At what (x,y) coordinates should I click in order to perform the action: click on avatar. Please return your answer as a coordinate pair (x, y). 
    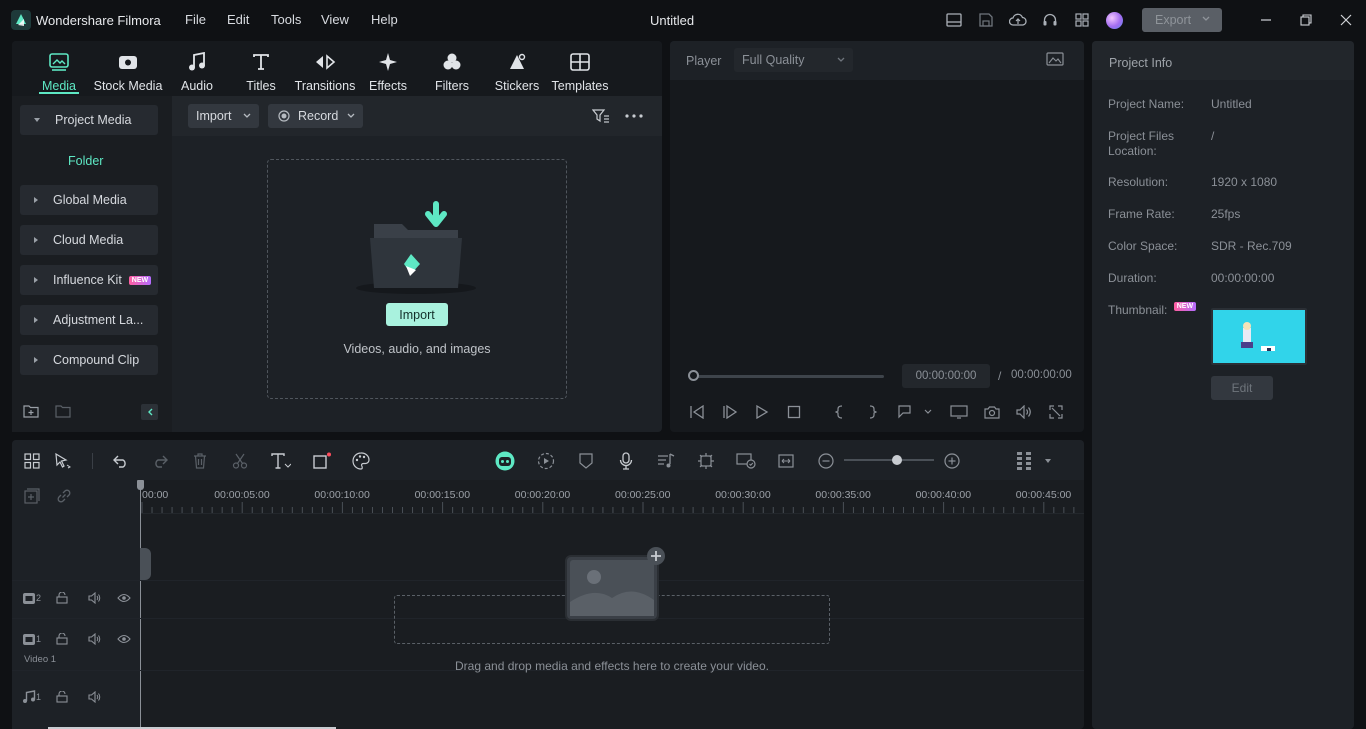
    Looking at the image, I should click on (1114, 20).